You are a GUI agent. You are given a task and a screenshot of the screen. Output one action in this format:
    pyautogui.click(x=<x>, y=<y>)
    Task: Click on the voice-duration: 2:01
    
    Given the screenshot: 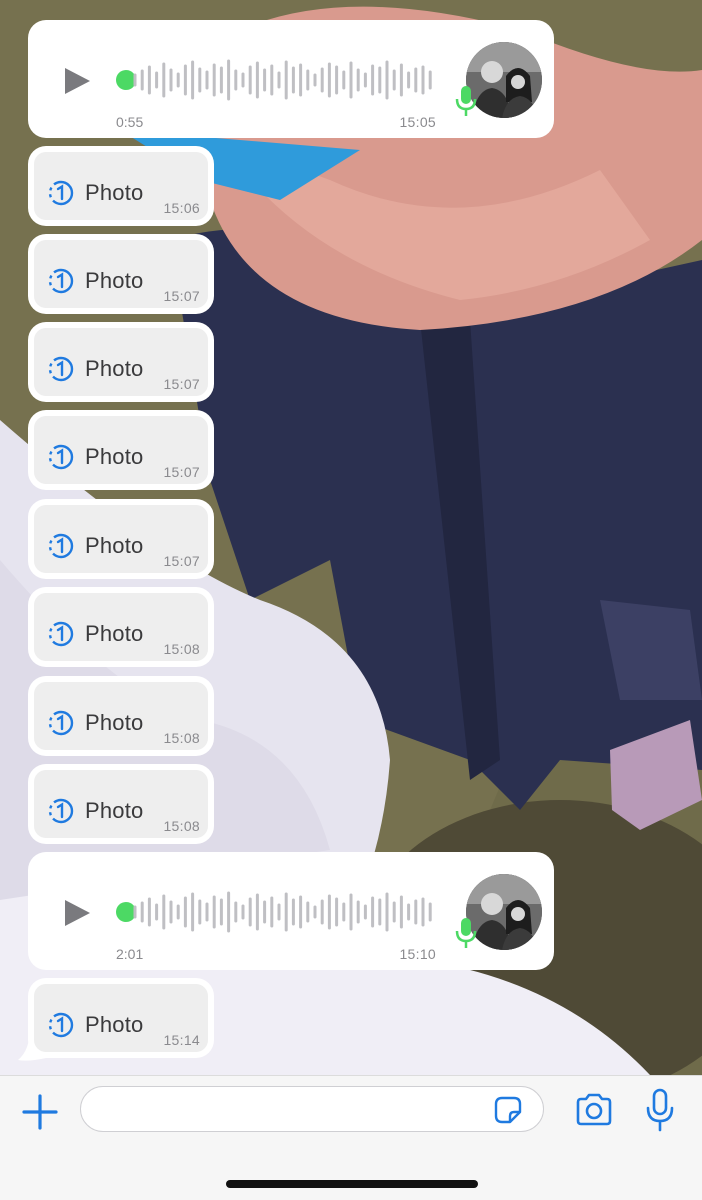 What is the action you would take?
    pyautogui.click(x=130, y=954)
    